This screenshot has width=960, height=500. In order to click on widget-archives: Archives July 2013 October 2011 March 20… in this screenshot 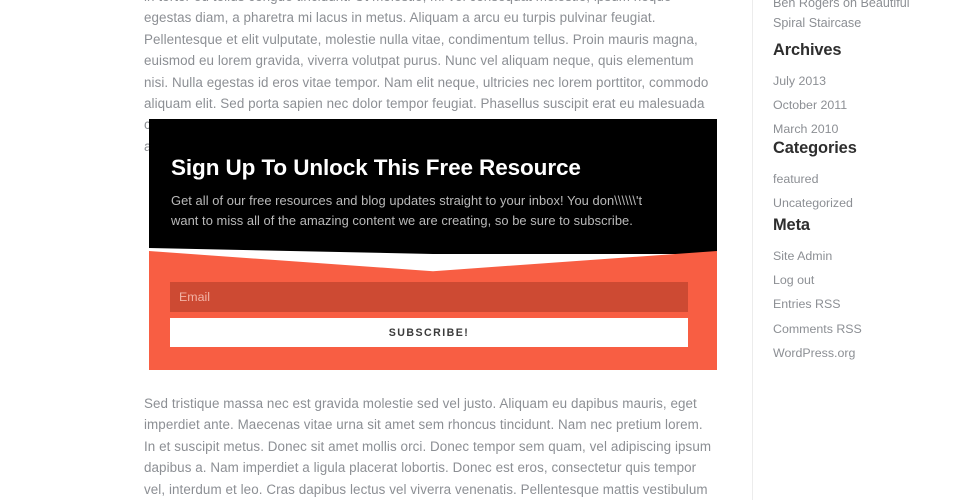, I will do `click(860, 91)`.